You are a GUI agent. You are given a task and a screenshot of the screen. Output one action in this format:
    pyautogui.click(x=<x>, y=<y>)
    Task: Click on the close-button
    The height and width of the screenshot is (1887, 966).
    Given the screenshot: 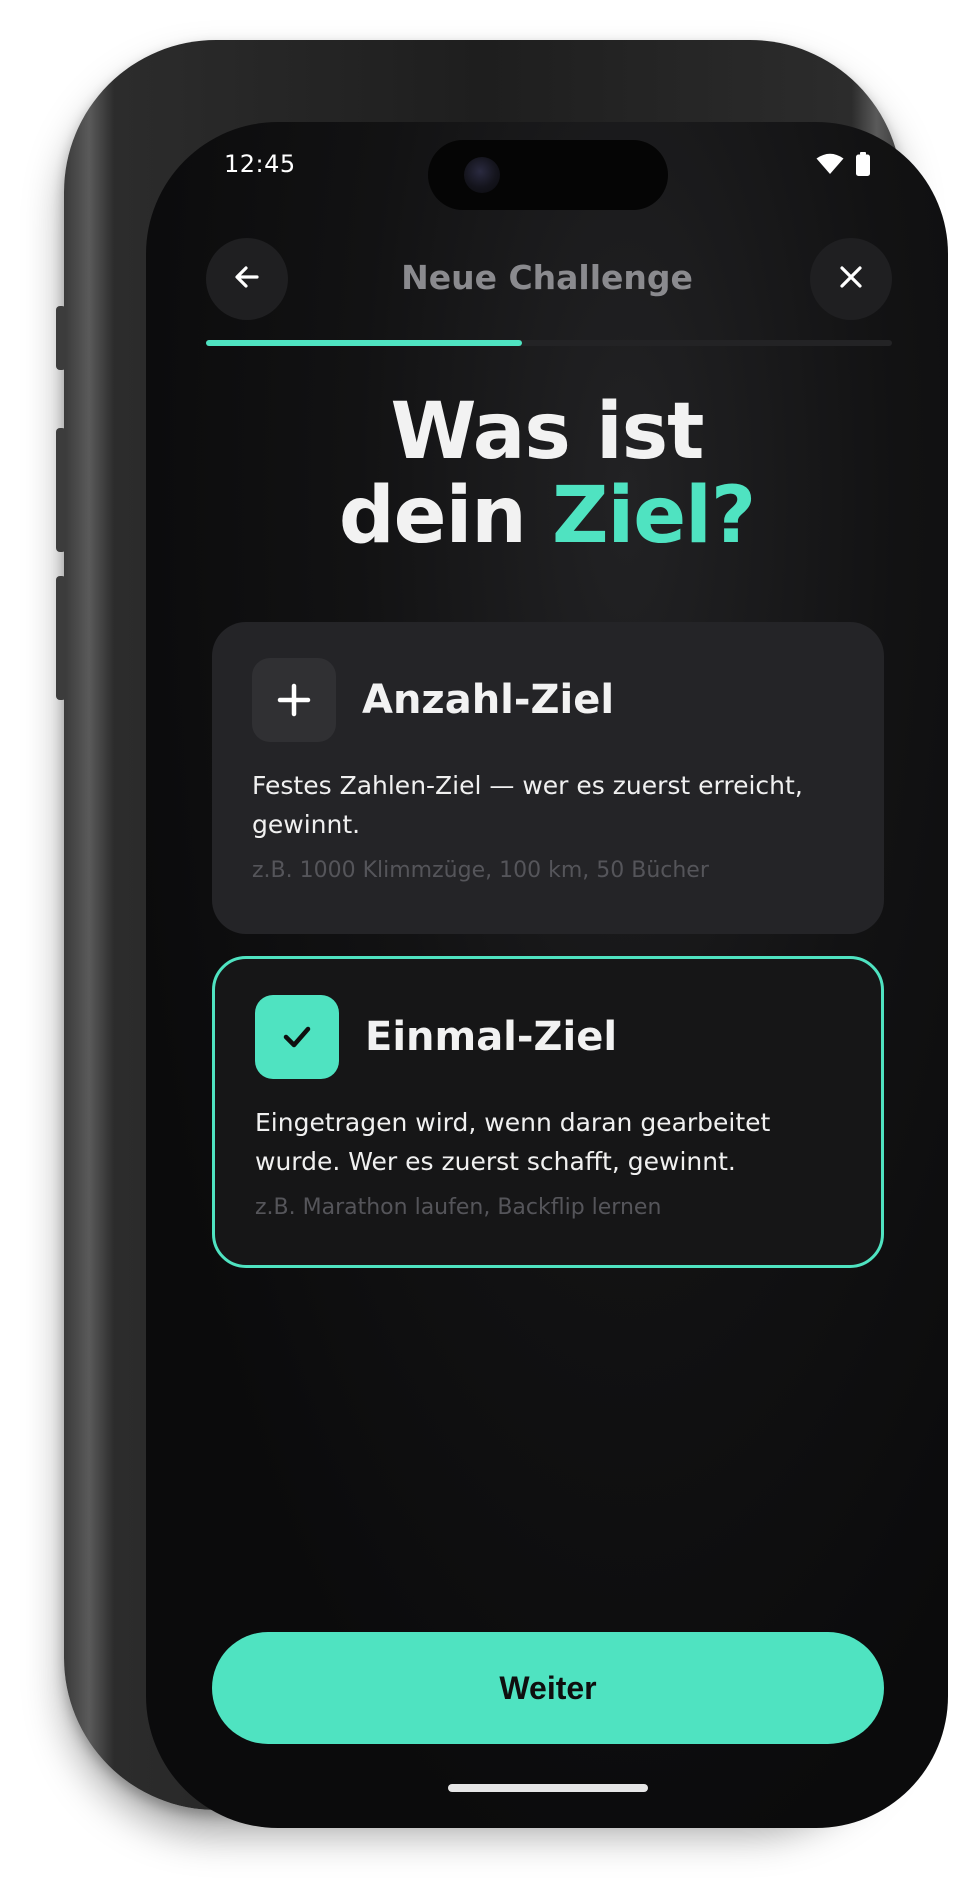 What is the action you would take?
    pyautogui.click(x=851, y=279)
    